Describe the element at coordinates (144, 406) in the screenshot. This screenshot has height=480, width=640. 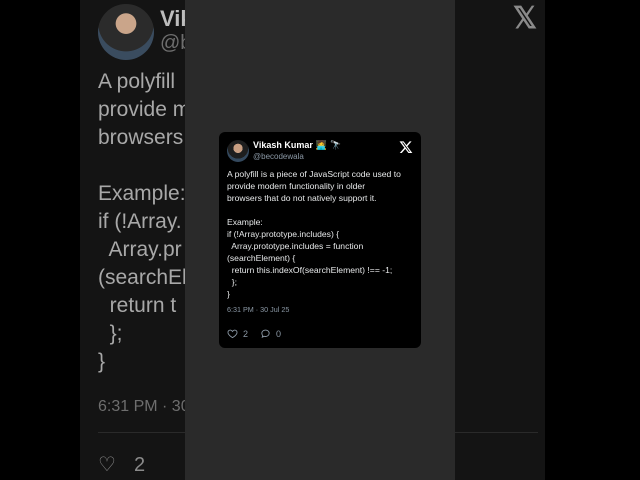
I see `background-timestamp: 6:31 PM · 30` at that location.